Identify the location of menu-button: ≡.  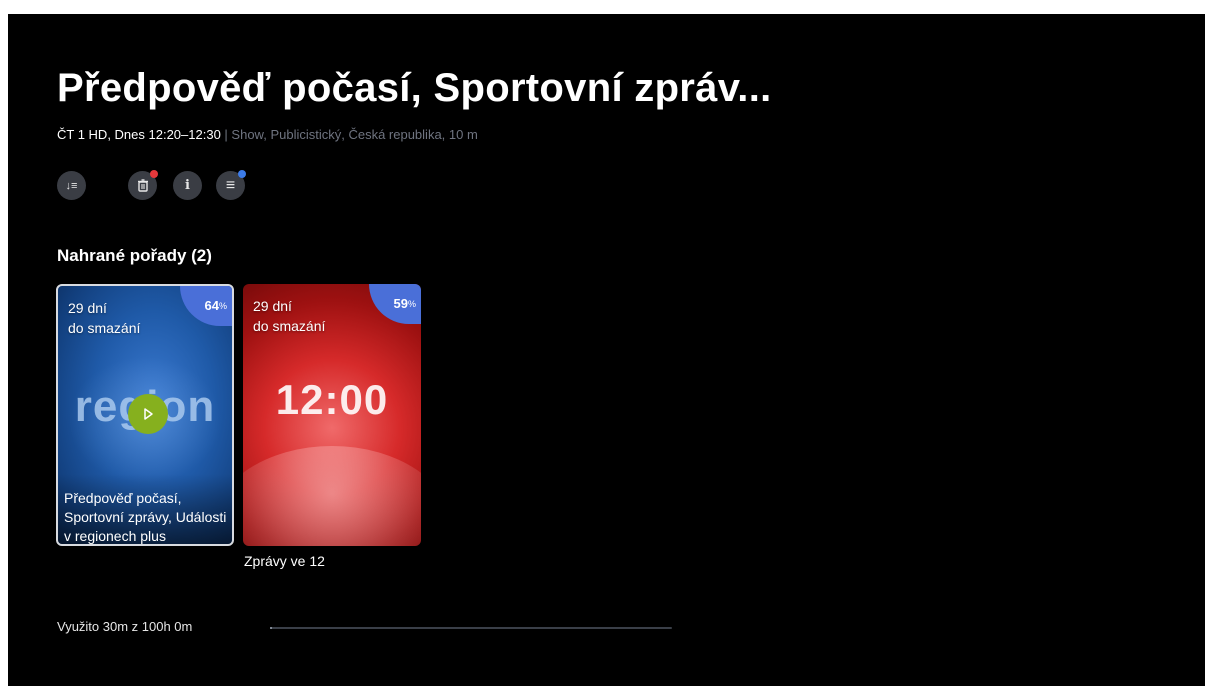
(231, 185).